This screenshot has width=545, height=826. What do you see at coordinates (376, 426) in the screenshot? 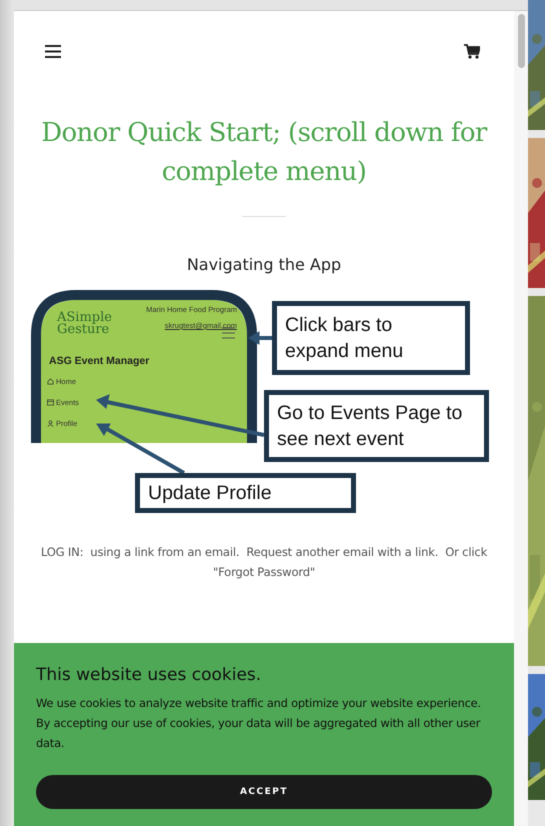
I see `callout-box: Go to Events Page to see next event` at bounding box center [376, 426].